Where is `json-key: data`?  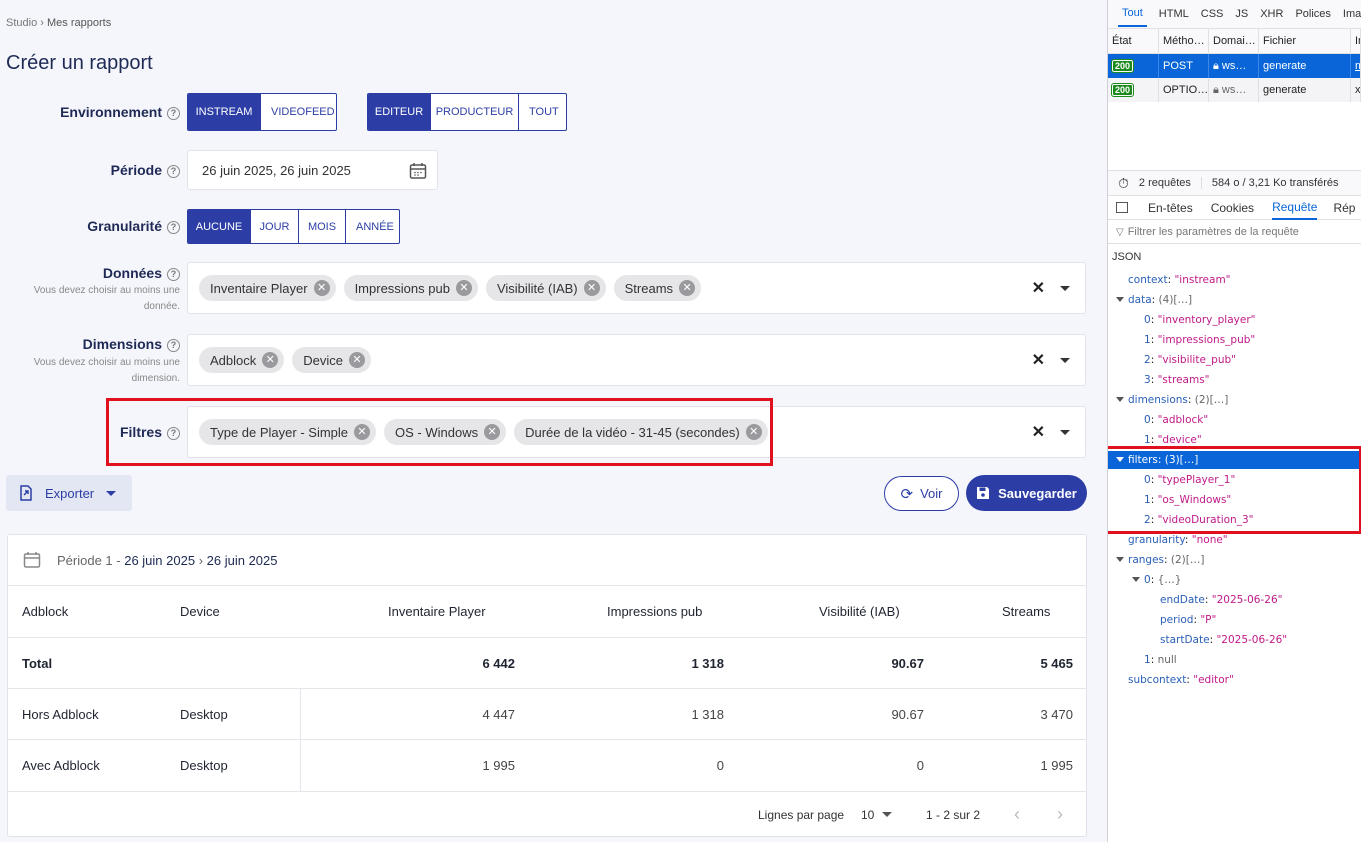
json-key: data is located at coordinates (1140, 300).